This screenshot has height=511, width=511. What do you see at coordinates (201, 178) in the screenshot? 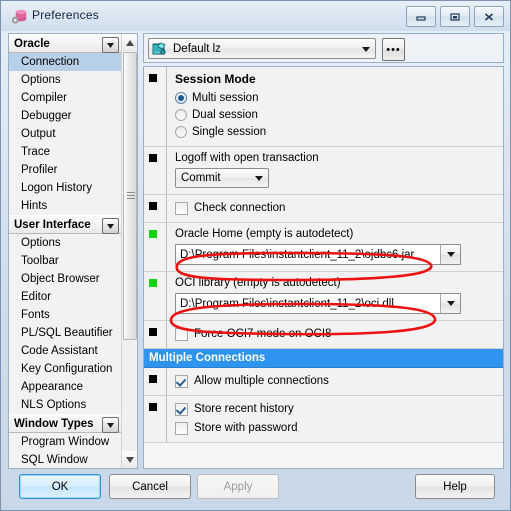
I see `logoff-value: Commit` at bounding box center [201, 178].